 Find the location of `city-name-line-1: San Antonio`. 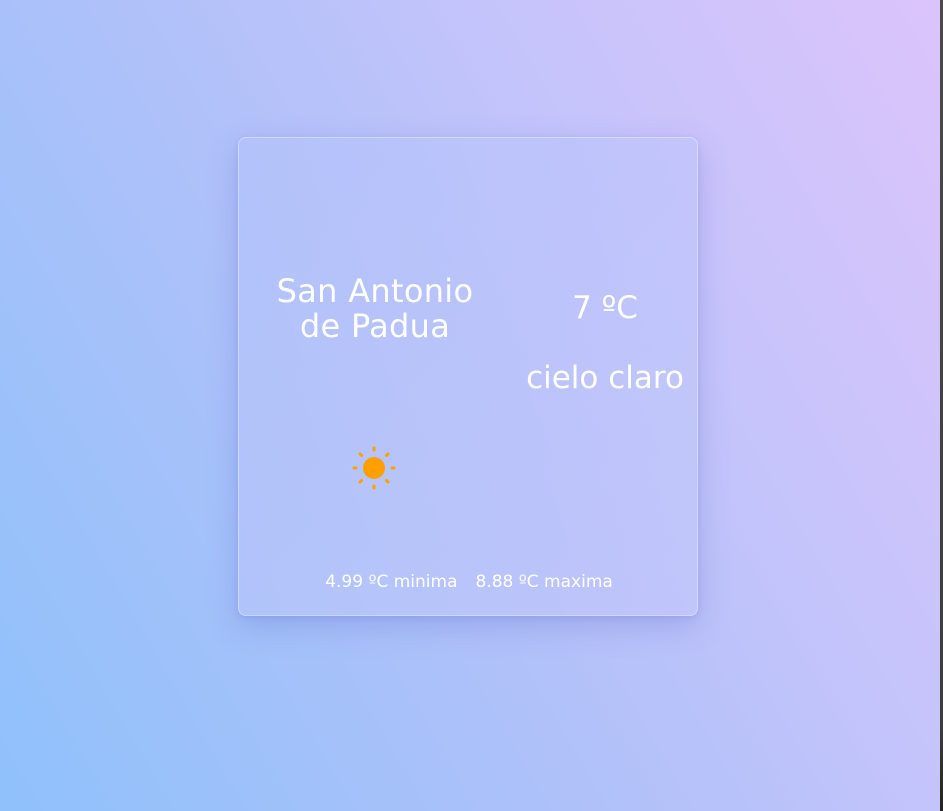

city-name-line-1: San Antonio is located at coordinates (375, 291).